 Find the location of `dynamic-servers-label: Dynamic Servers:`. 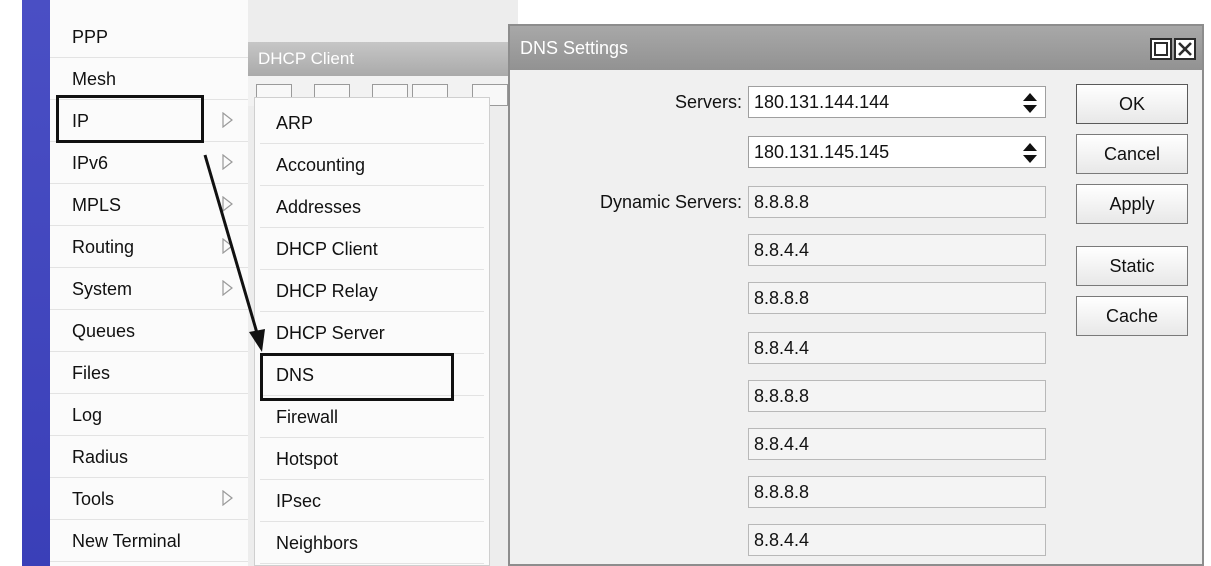

dynamic-servers-label: Dynamic Servers: is located at coordinates (670, 202).